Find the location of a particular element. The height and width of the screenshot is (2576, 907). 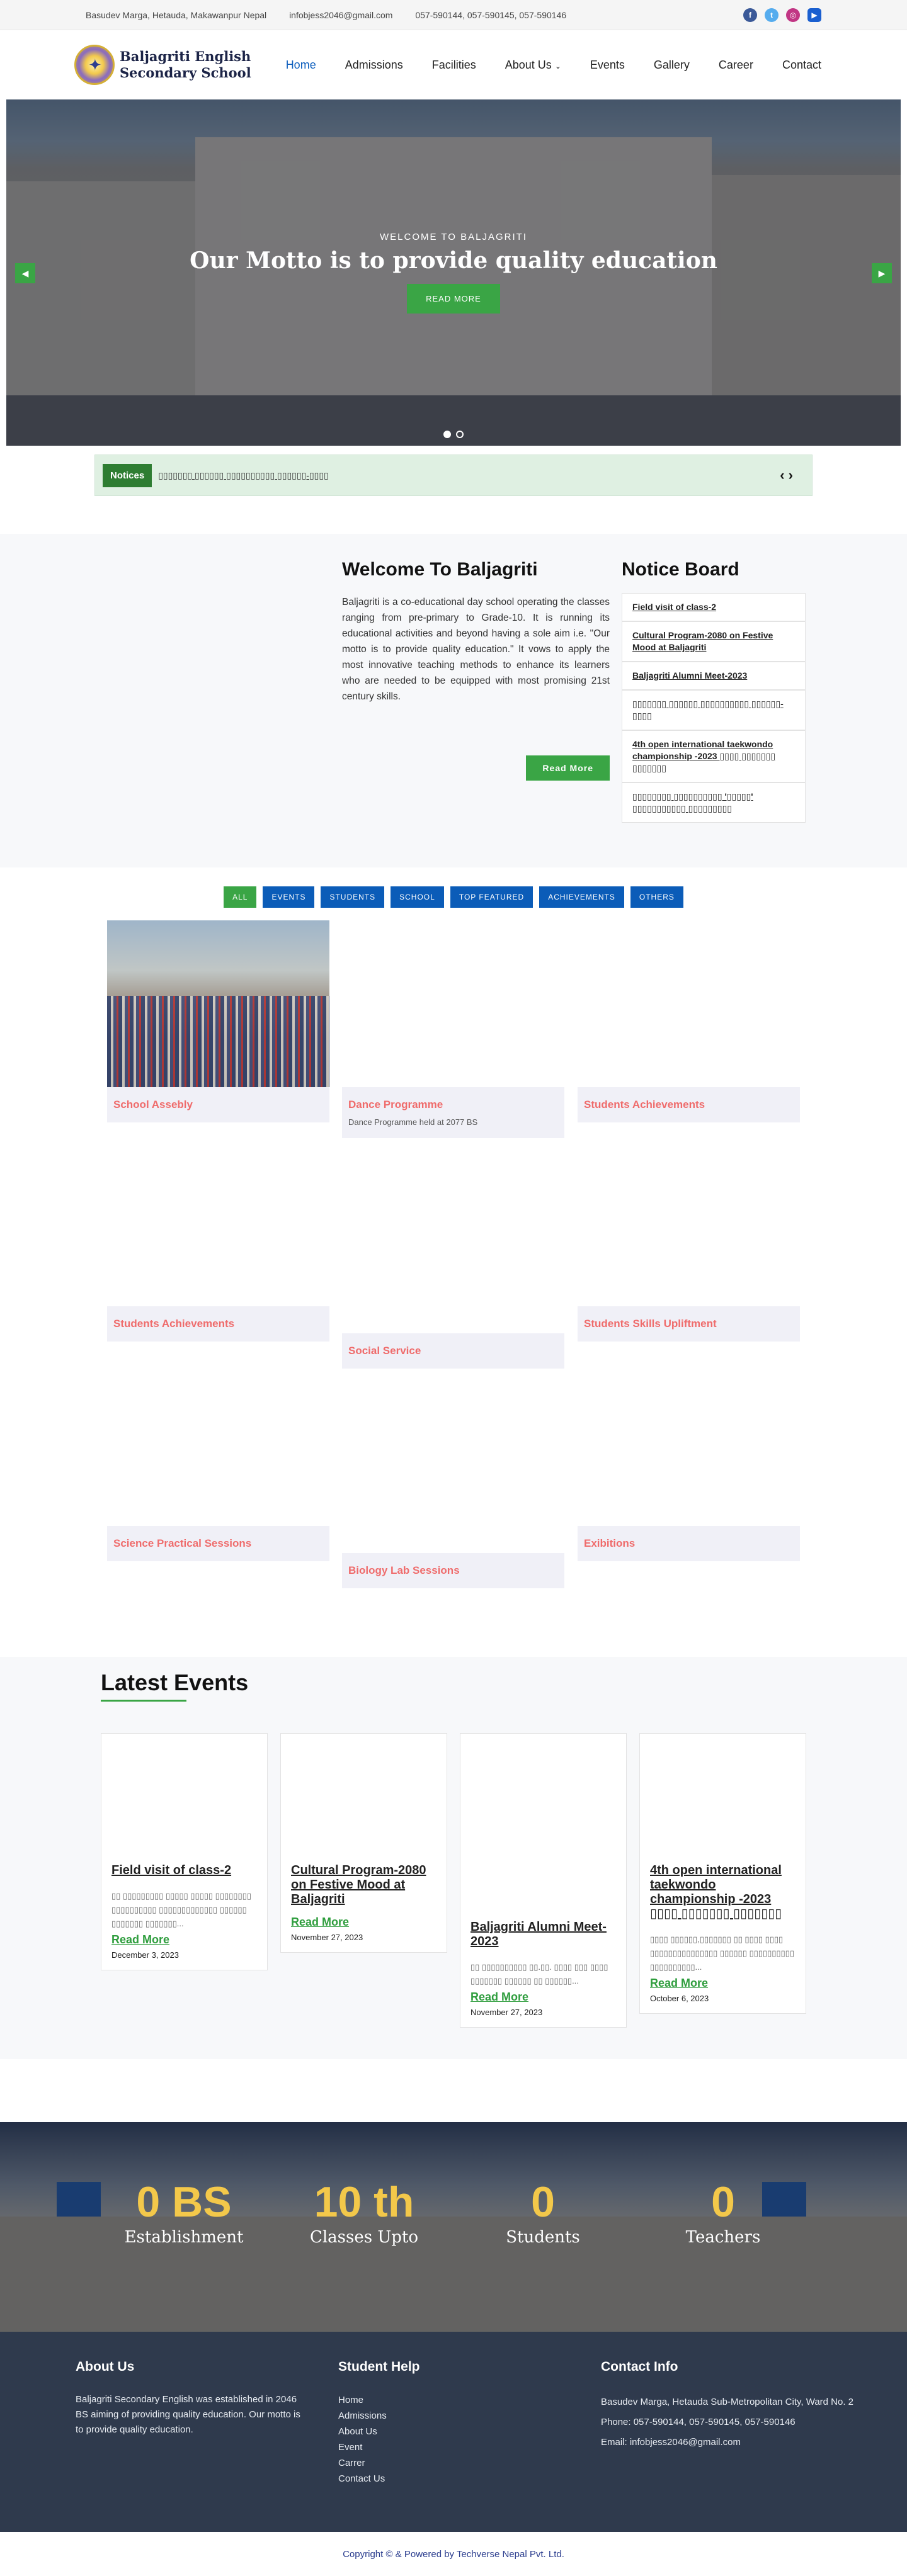

gallery-card: Students Skills Upliftment is located at coordinates (689, 1324).